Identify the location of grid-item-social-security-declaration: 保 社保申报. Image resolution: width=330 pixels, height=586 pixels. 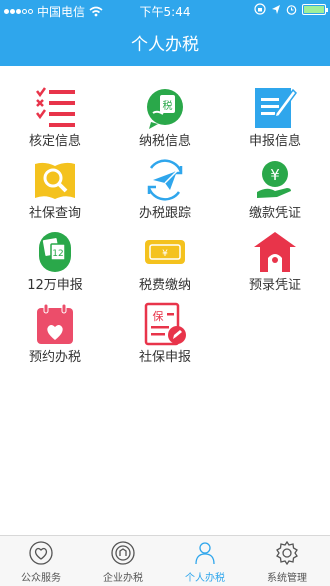
(165, 323).